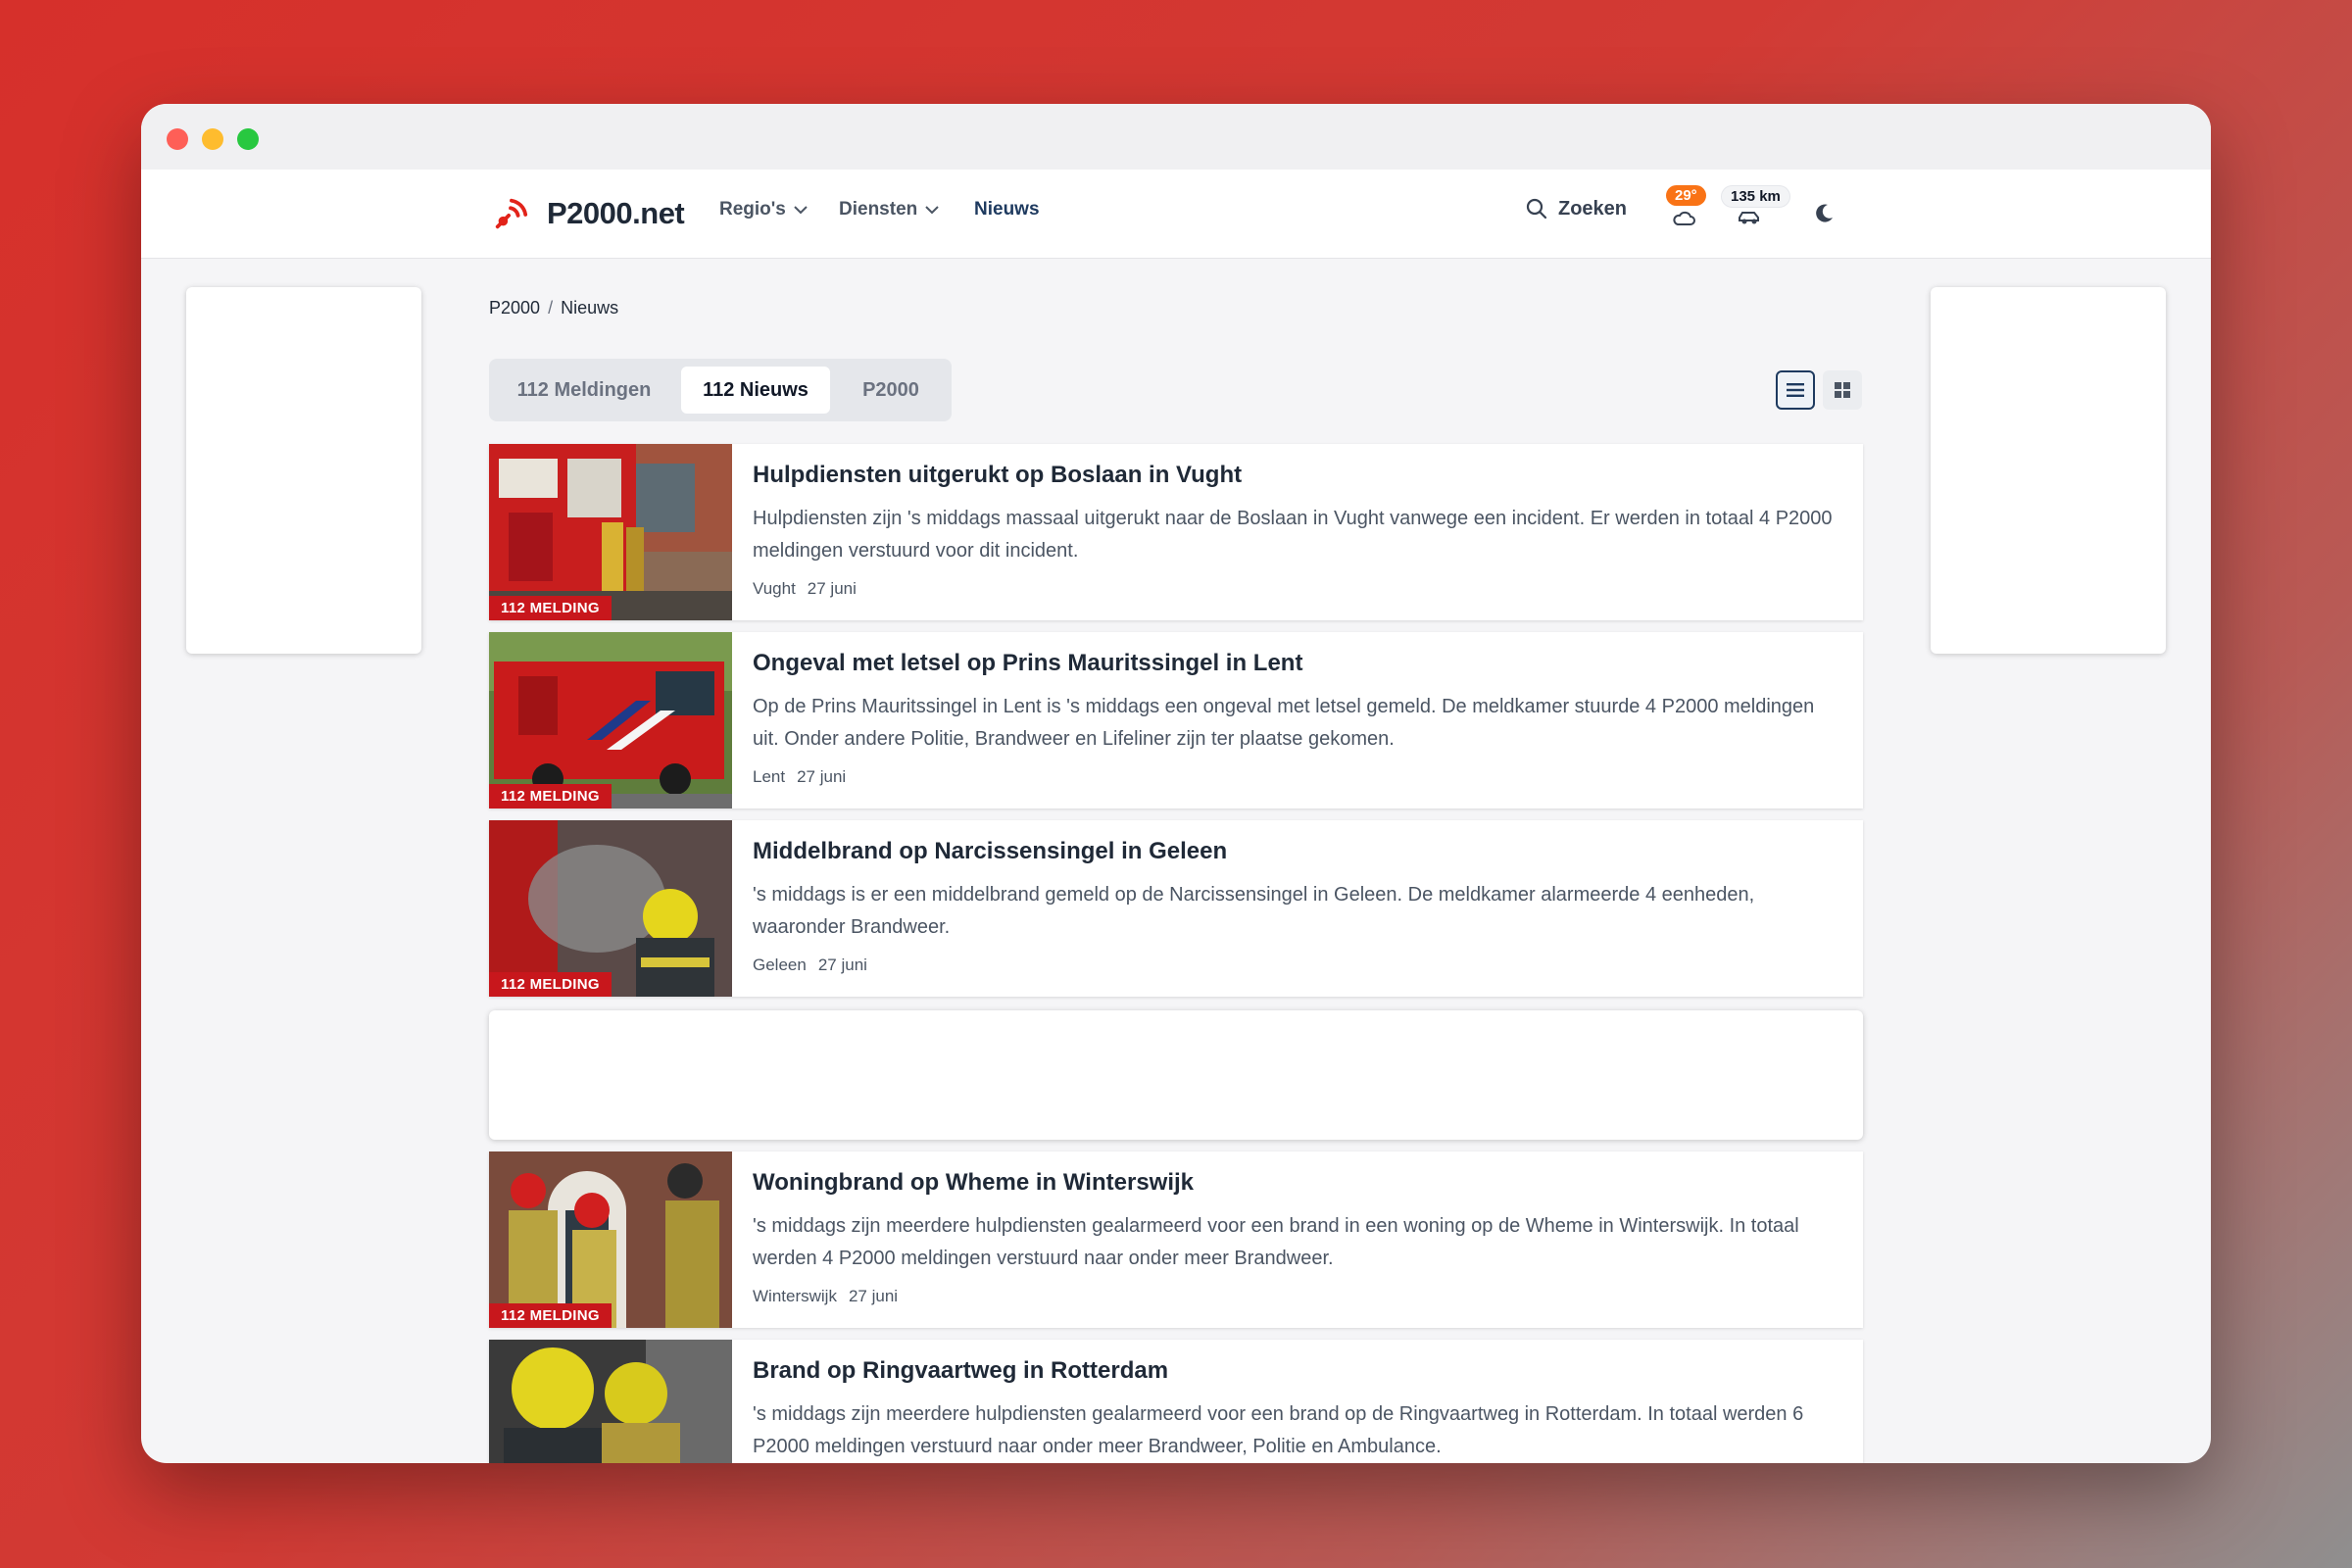 The width and height of the screenshot is (2352, 1568). I want to click on article-meta: Geleen 27 juni, so click(810, 965).